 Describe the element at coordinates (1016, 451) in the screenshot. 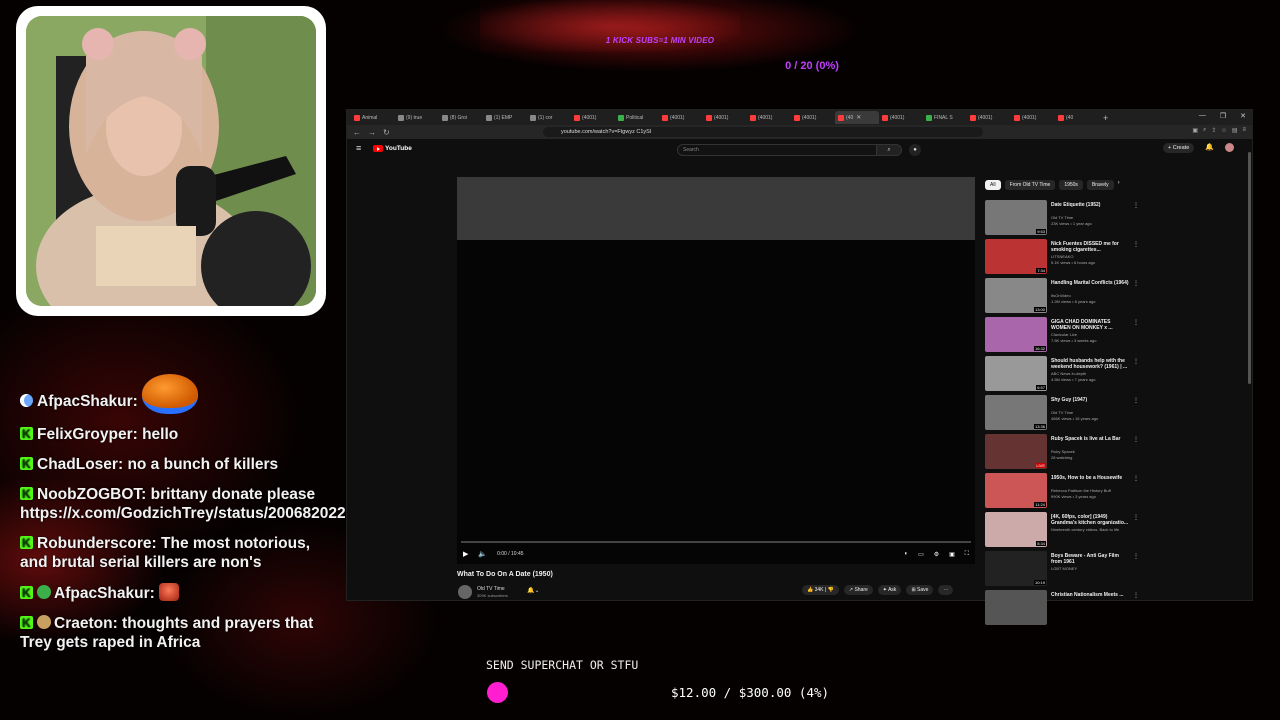

I see `recommendation-thumbnail: LIVE` at that location.